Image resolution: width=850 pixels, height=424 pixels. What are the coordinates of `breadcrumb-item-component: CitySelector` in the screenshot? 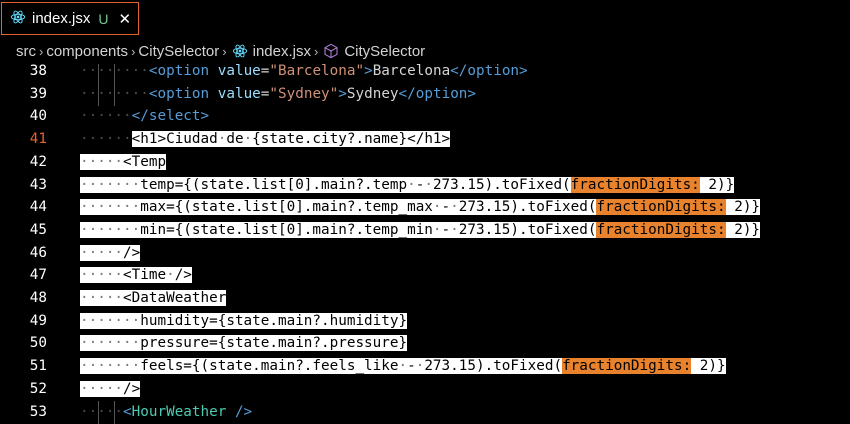 It's located at (384, 51).